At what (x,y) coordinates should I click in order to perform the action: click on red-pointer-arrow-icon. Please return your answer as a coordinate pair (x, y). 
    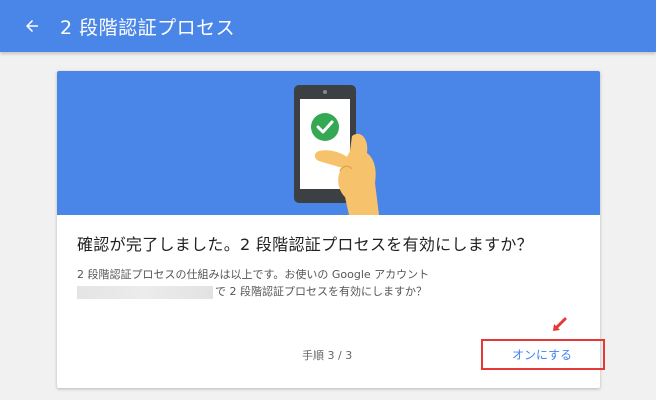
    Looking at the image, I should click on (560, 324).